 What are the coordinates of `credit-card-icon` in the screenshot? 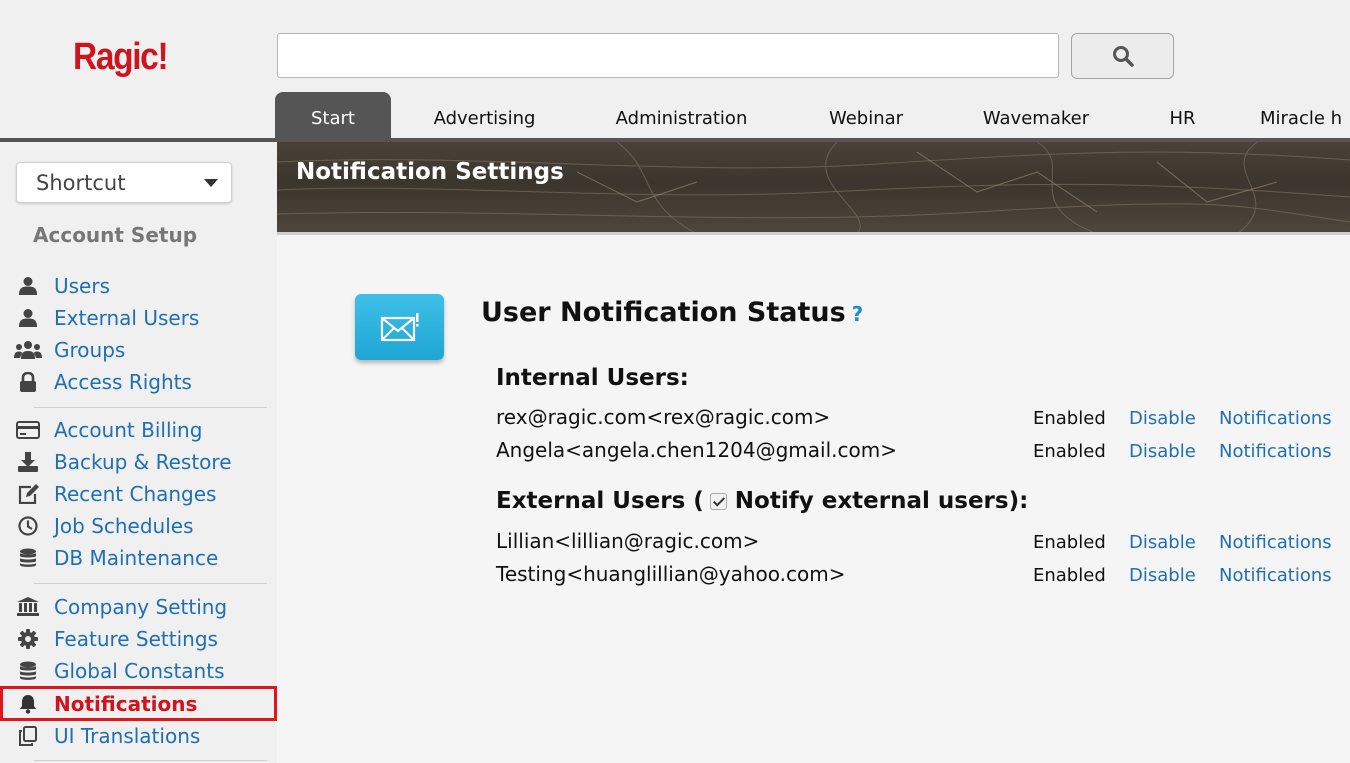 It's located at (28, 430).